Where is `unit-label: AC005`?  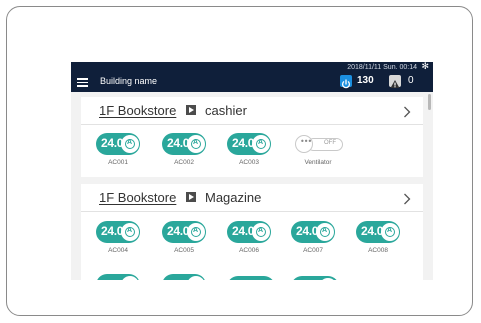 unit-label: AC005 is located at coordinates (184, 250).